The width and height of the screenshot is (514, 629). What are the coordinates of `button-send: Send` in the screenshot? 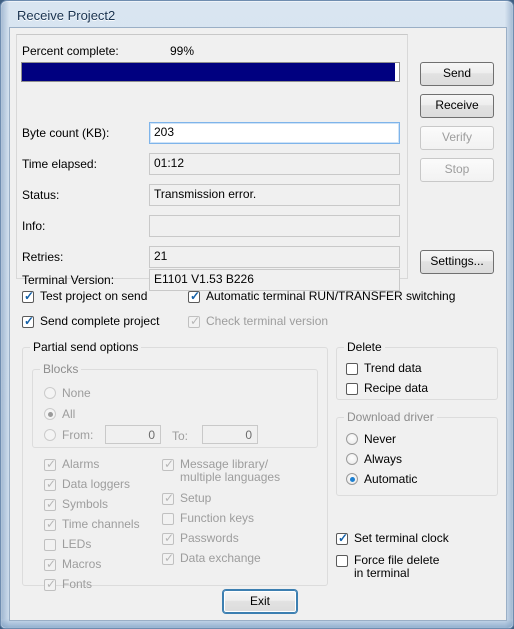 It's located at (457, 74).